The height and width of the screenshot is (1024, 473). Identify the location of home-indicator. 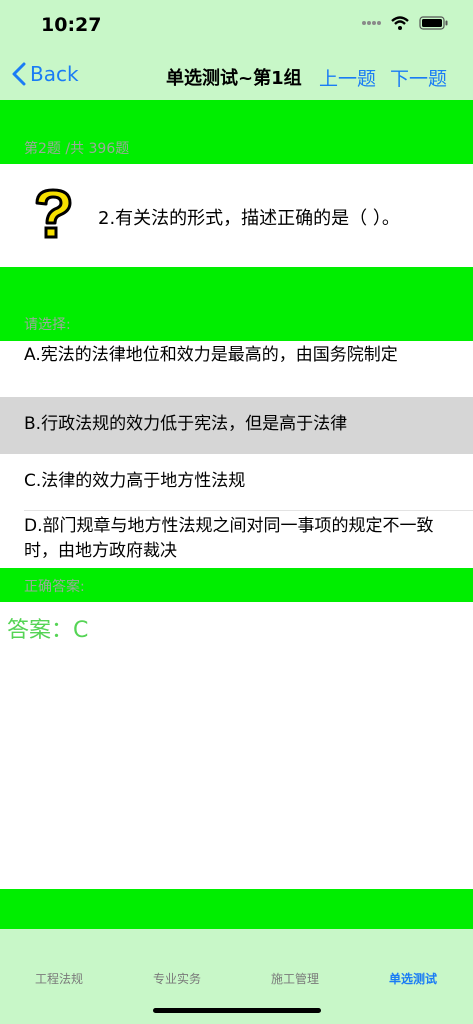
(237, 1010).